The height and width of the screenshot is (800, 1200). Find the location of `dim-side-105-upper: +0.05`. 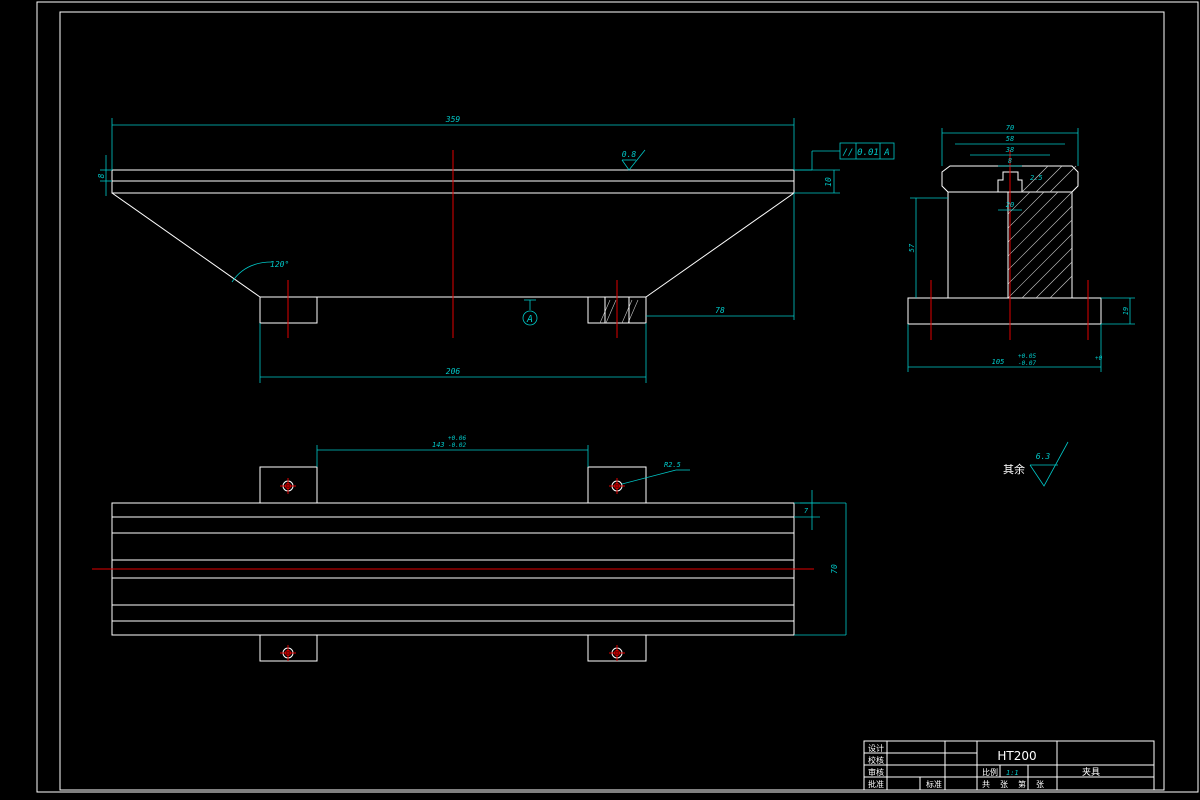

dim-side-105-upper: +0.05 is located at coordinates (1027, 356).